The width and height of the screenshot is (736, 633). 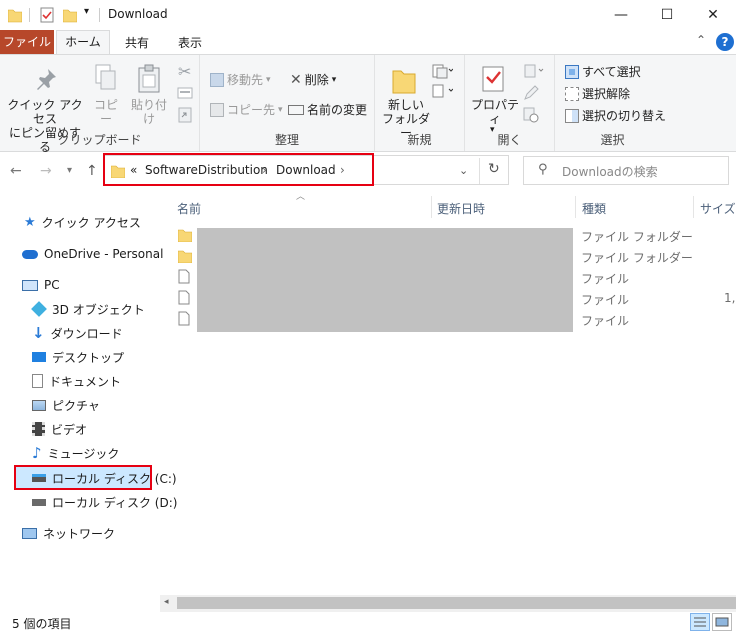 I want to click on search-input: Downloadの検索, so click(x=610, y=171).